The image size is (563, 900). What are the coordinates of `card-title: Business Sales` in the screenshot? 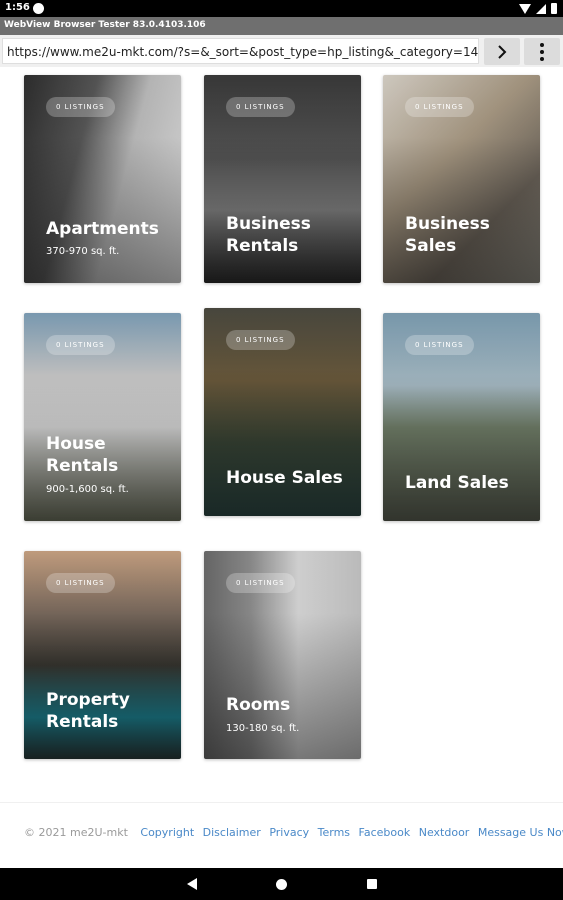 It's located at (447, 235).